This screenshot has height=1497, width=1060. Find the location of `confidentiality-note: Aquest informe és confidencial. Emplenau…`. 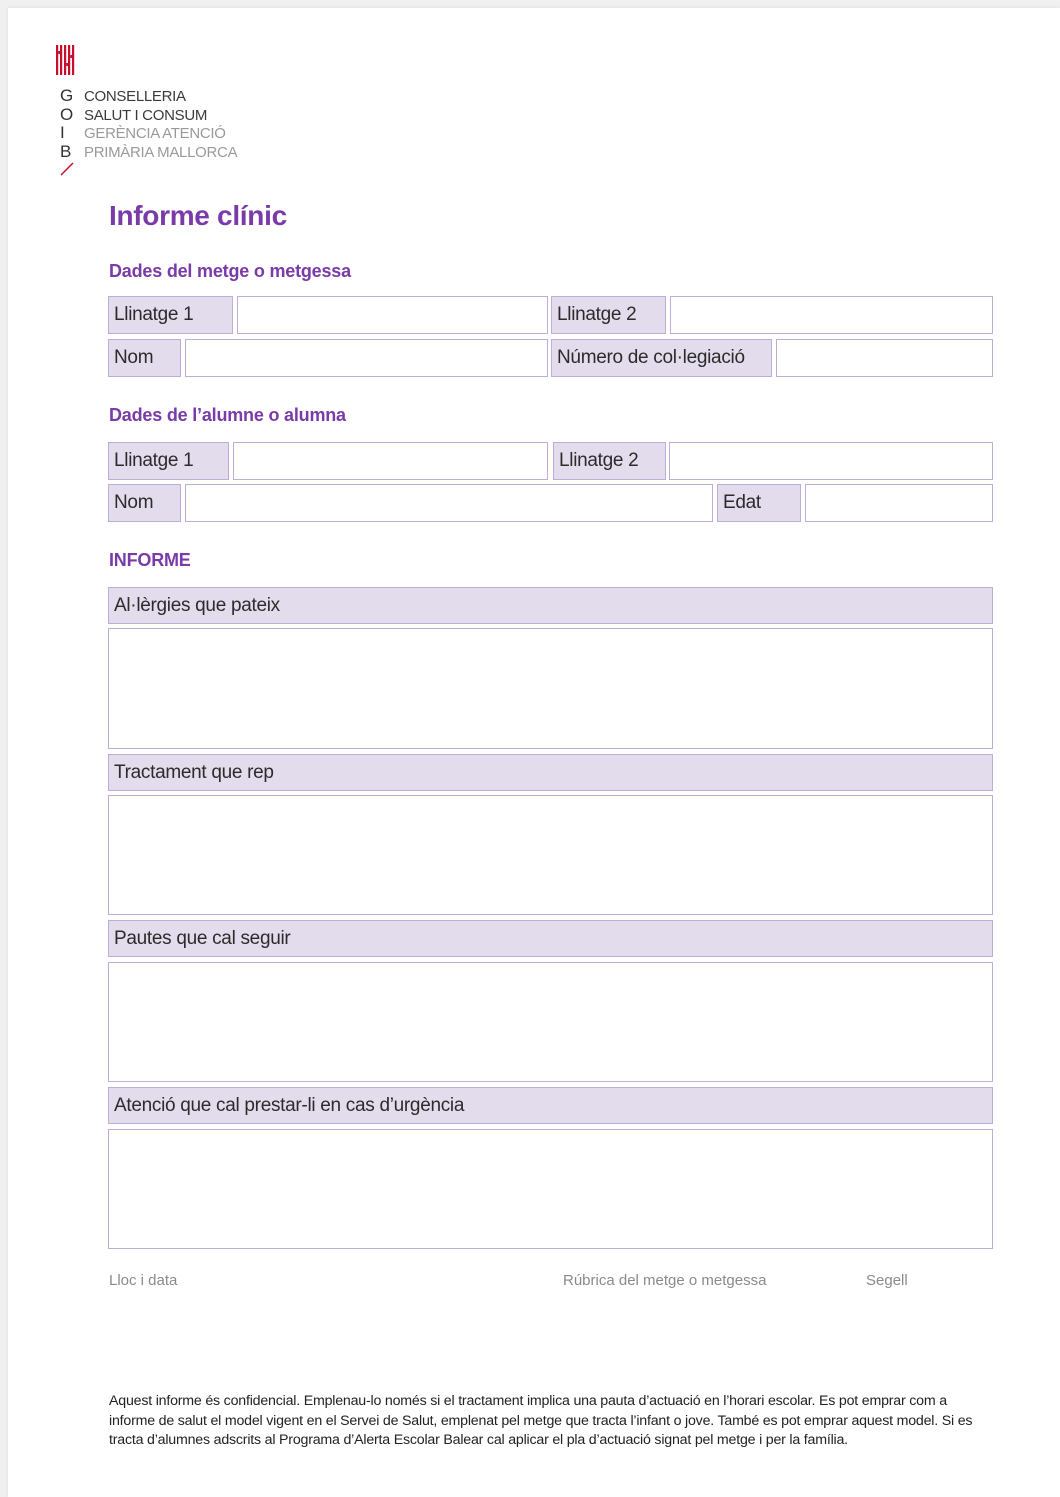

confidentiality-note: Aquest informe és confidencial. Emplenau… is located at coordinates (541, 1420).